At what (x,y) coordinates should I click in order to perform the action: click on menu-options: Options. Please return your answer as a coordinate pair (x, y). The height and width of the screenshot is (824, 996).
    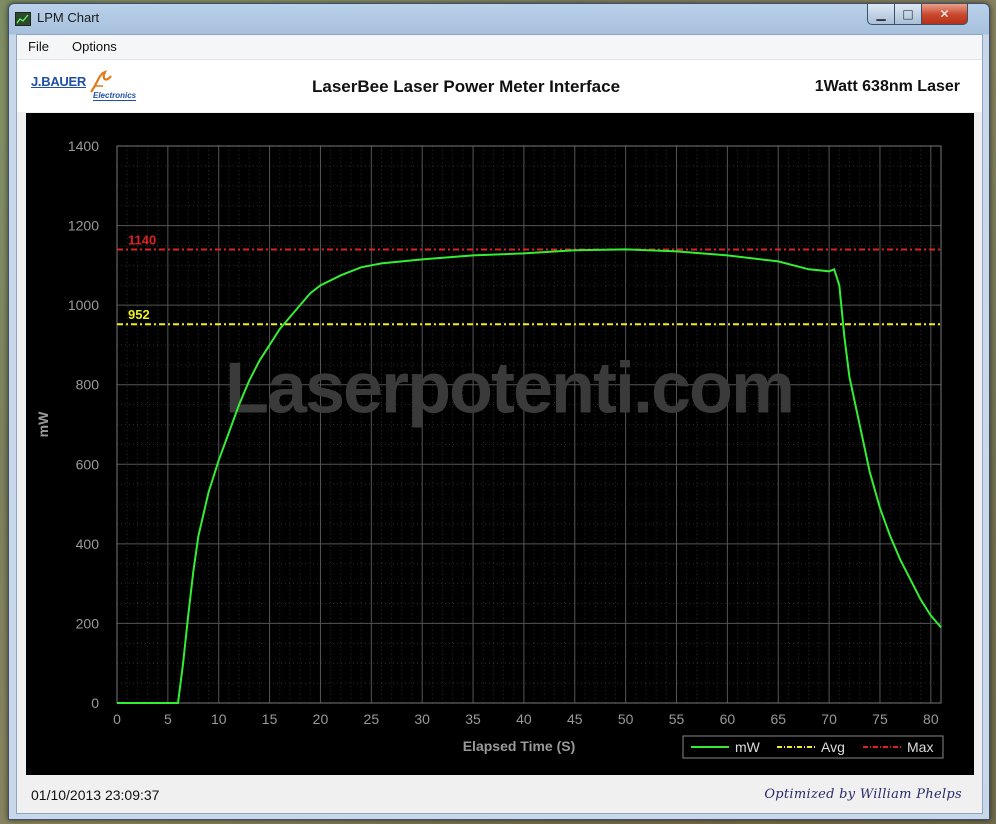
    Looking at the image, I should click on (94, 46).